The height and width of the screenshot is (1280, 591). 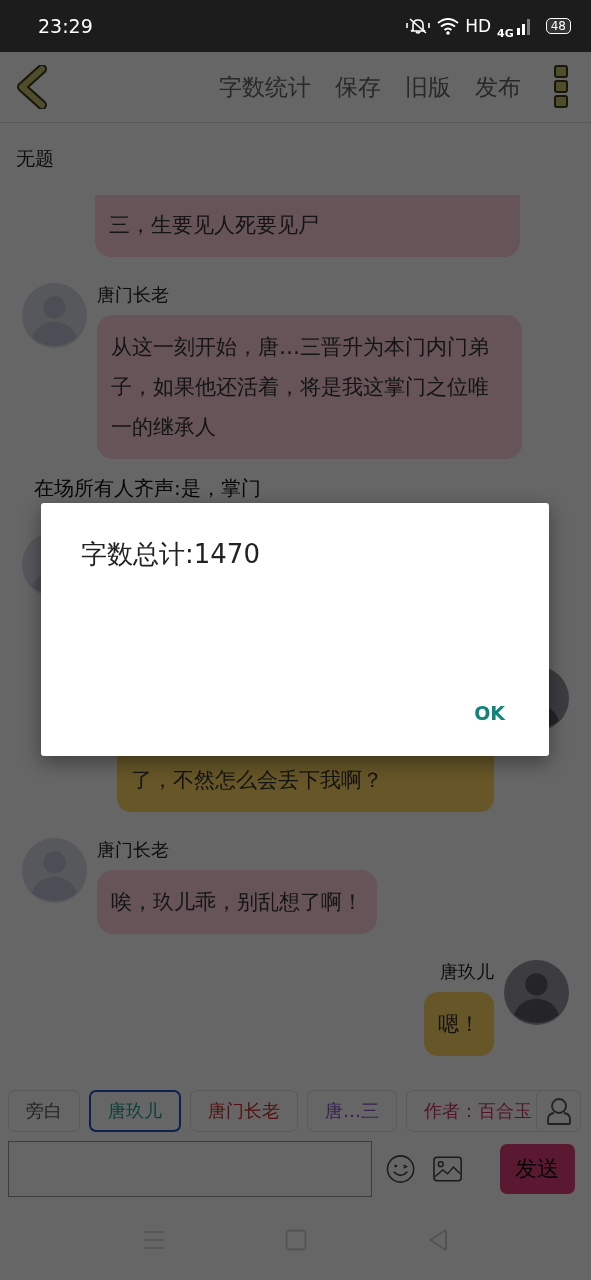 I want to click on dialog-message: 字数总计:1470, so click(x=170, y=554).